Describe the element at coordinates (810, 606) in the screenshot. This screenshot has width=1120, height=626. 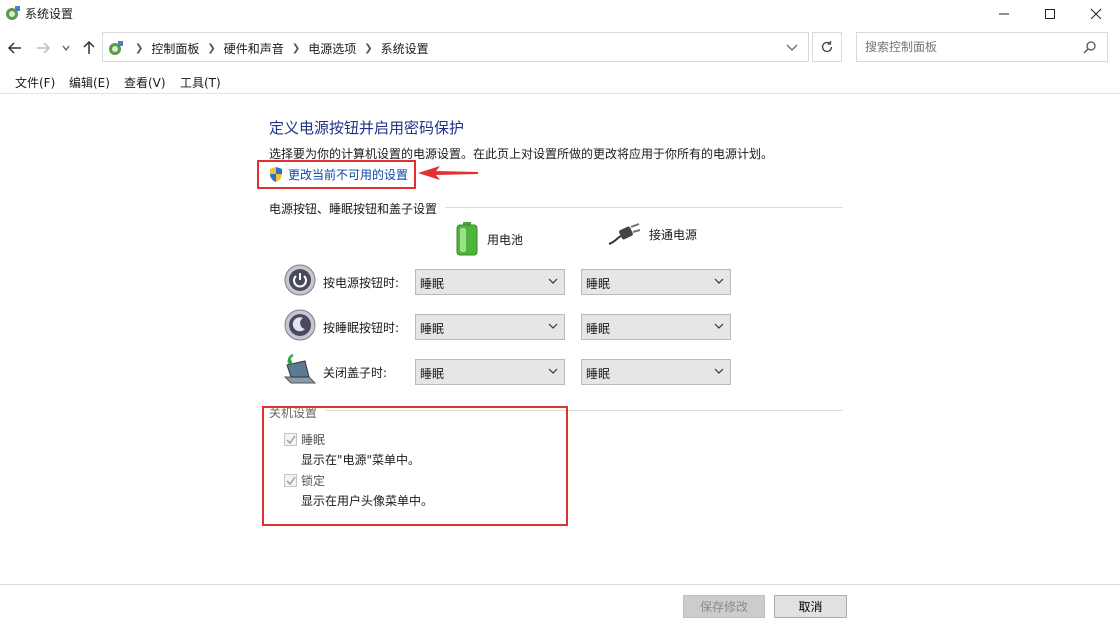
I see `cancel-button: 取消` at that location.